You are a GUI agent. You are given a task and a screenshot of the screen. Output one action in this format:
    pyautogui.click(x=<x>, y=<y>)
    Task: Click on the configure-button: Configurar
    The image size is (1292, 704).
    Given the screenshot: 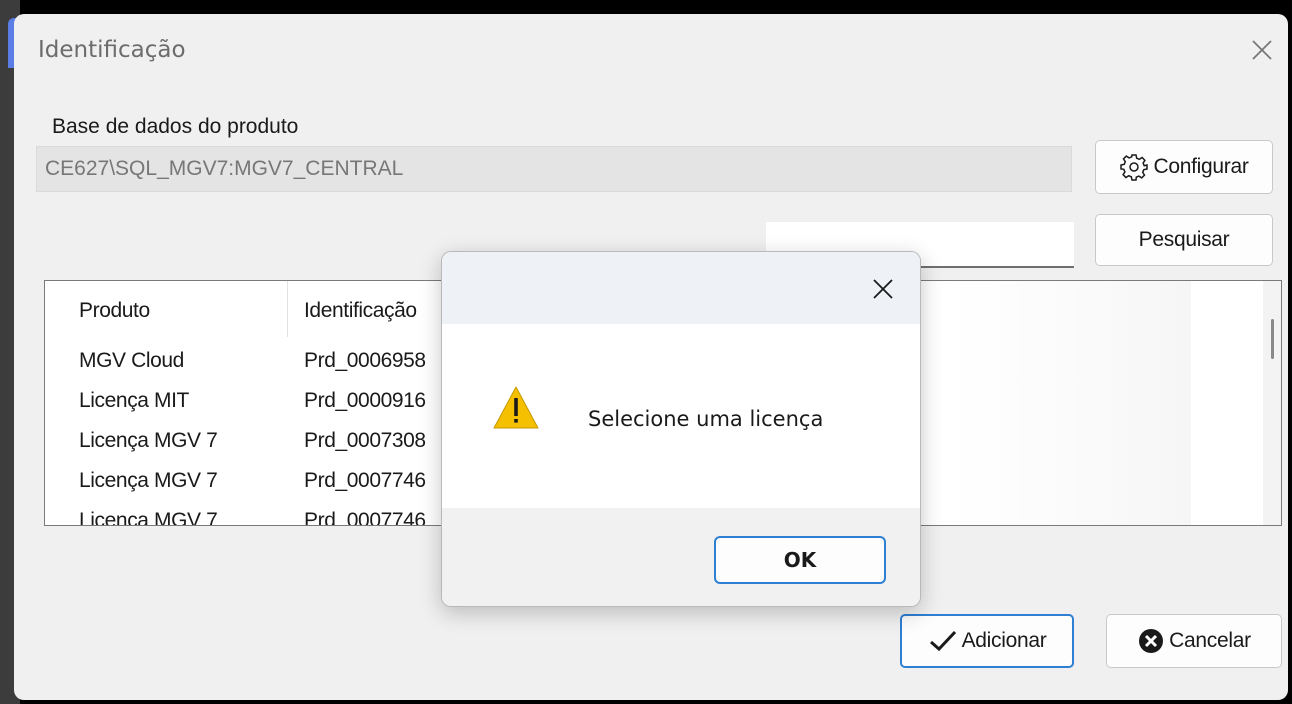 What is the action you would take?
    pyautogui.click(x=1184, y=167)
    